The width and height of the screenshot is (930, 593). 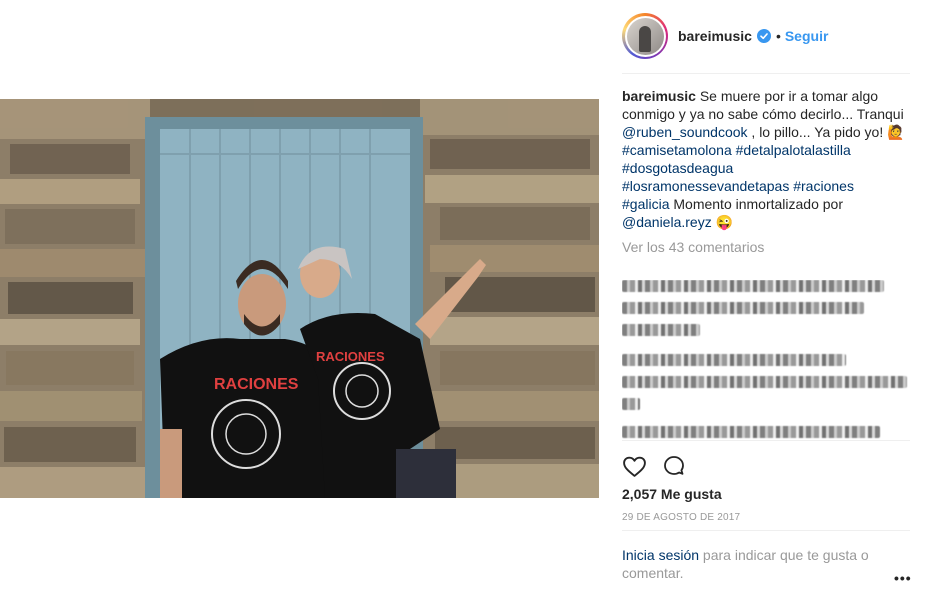 I want to click on caption-emoji: 😜, so click(x=722, y=222).